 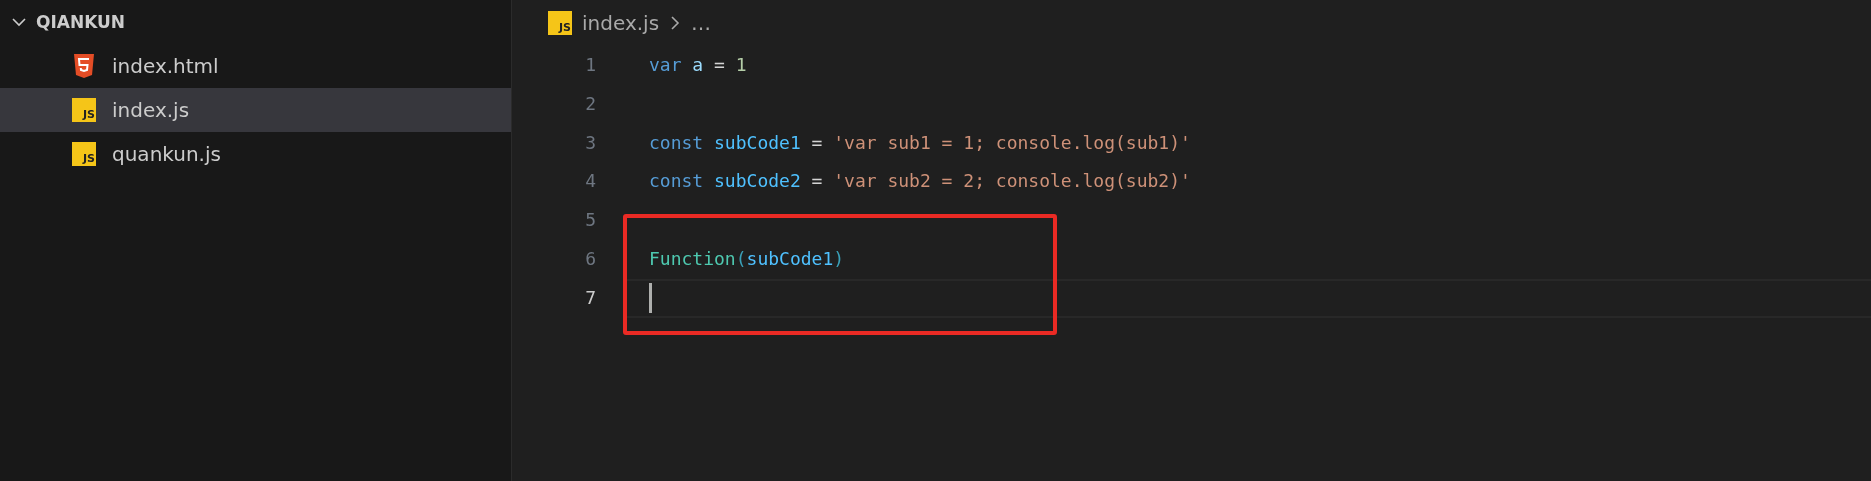 I want to click on html-file-icon, so click(x=84, y=66).